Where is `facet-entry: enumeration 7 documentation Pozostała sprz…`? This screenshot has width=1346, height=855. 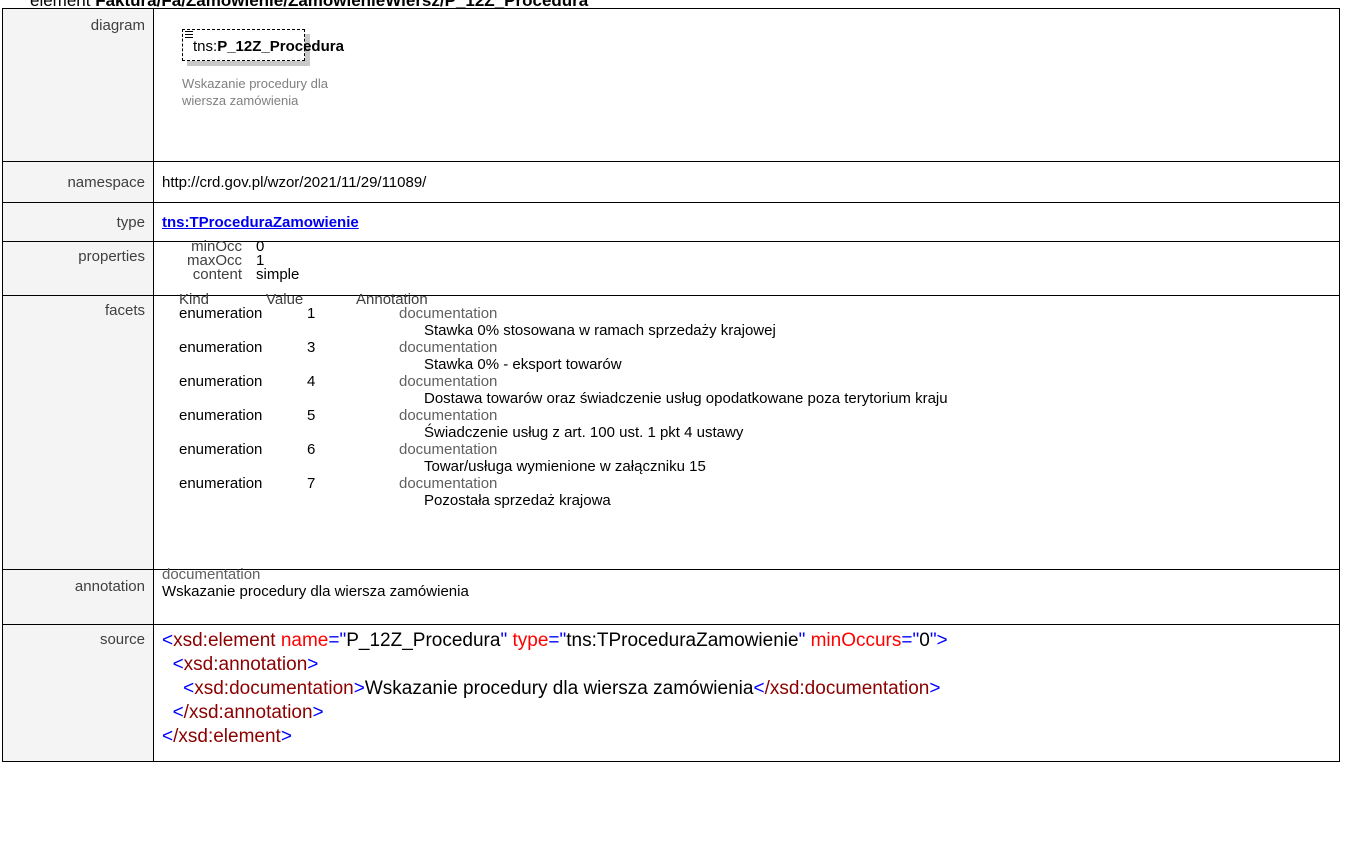
facet-entry: enumeration 7 documentation Pozostała sprz… is located at coordinates (395, 492).